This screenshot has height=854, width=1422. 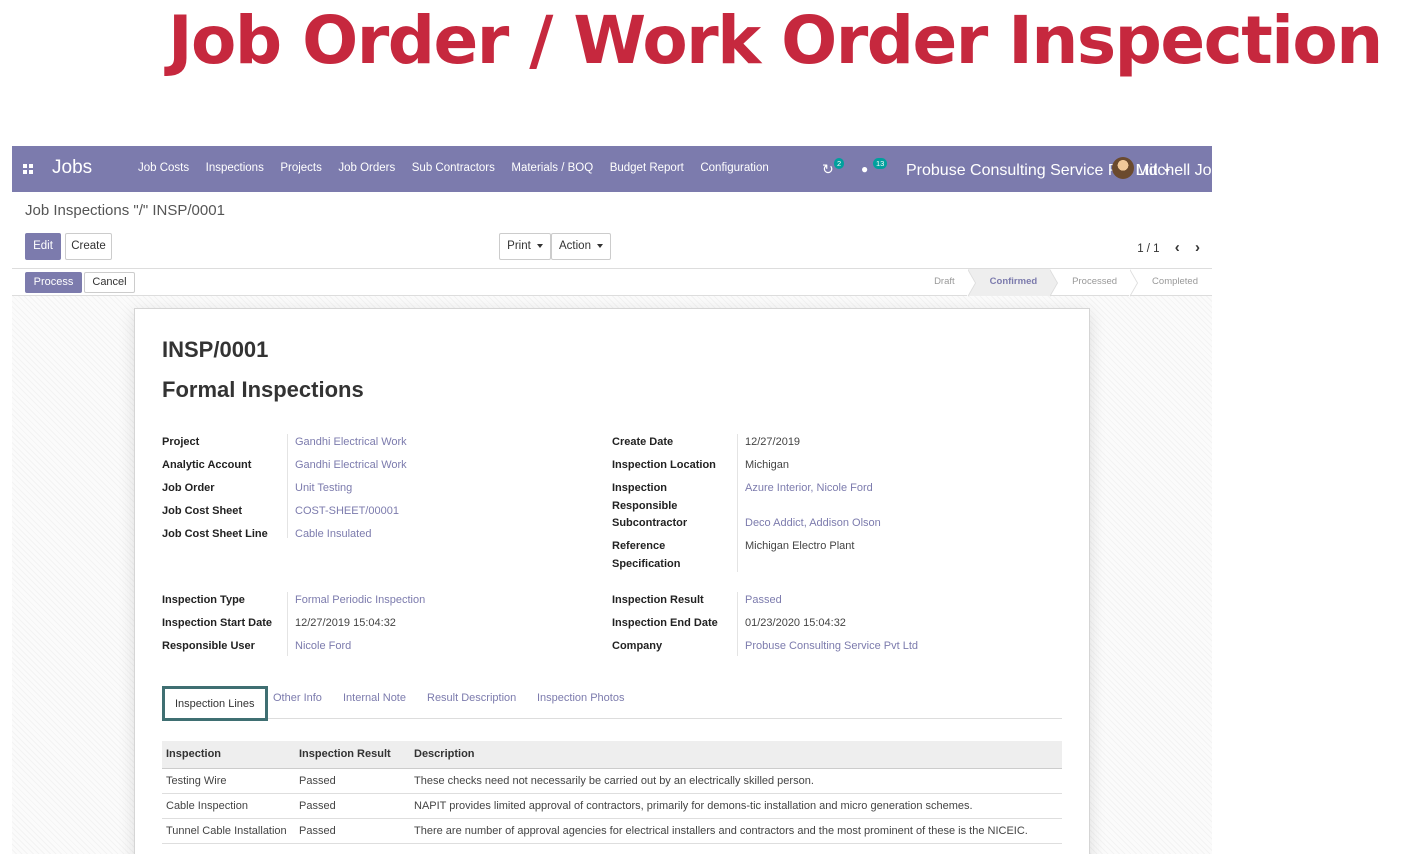 What do you see at coordinates (72, 168) in the screenshot?
I see `app-brand: Jobs` at bounding box center [72, 168].